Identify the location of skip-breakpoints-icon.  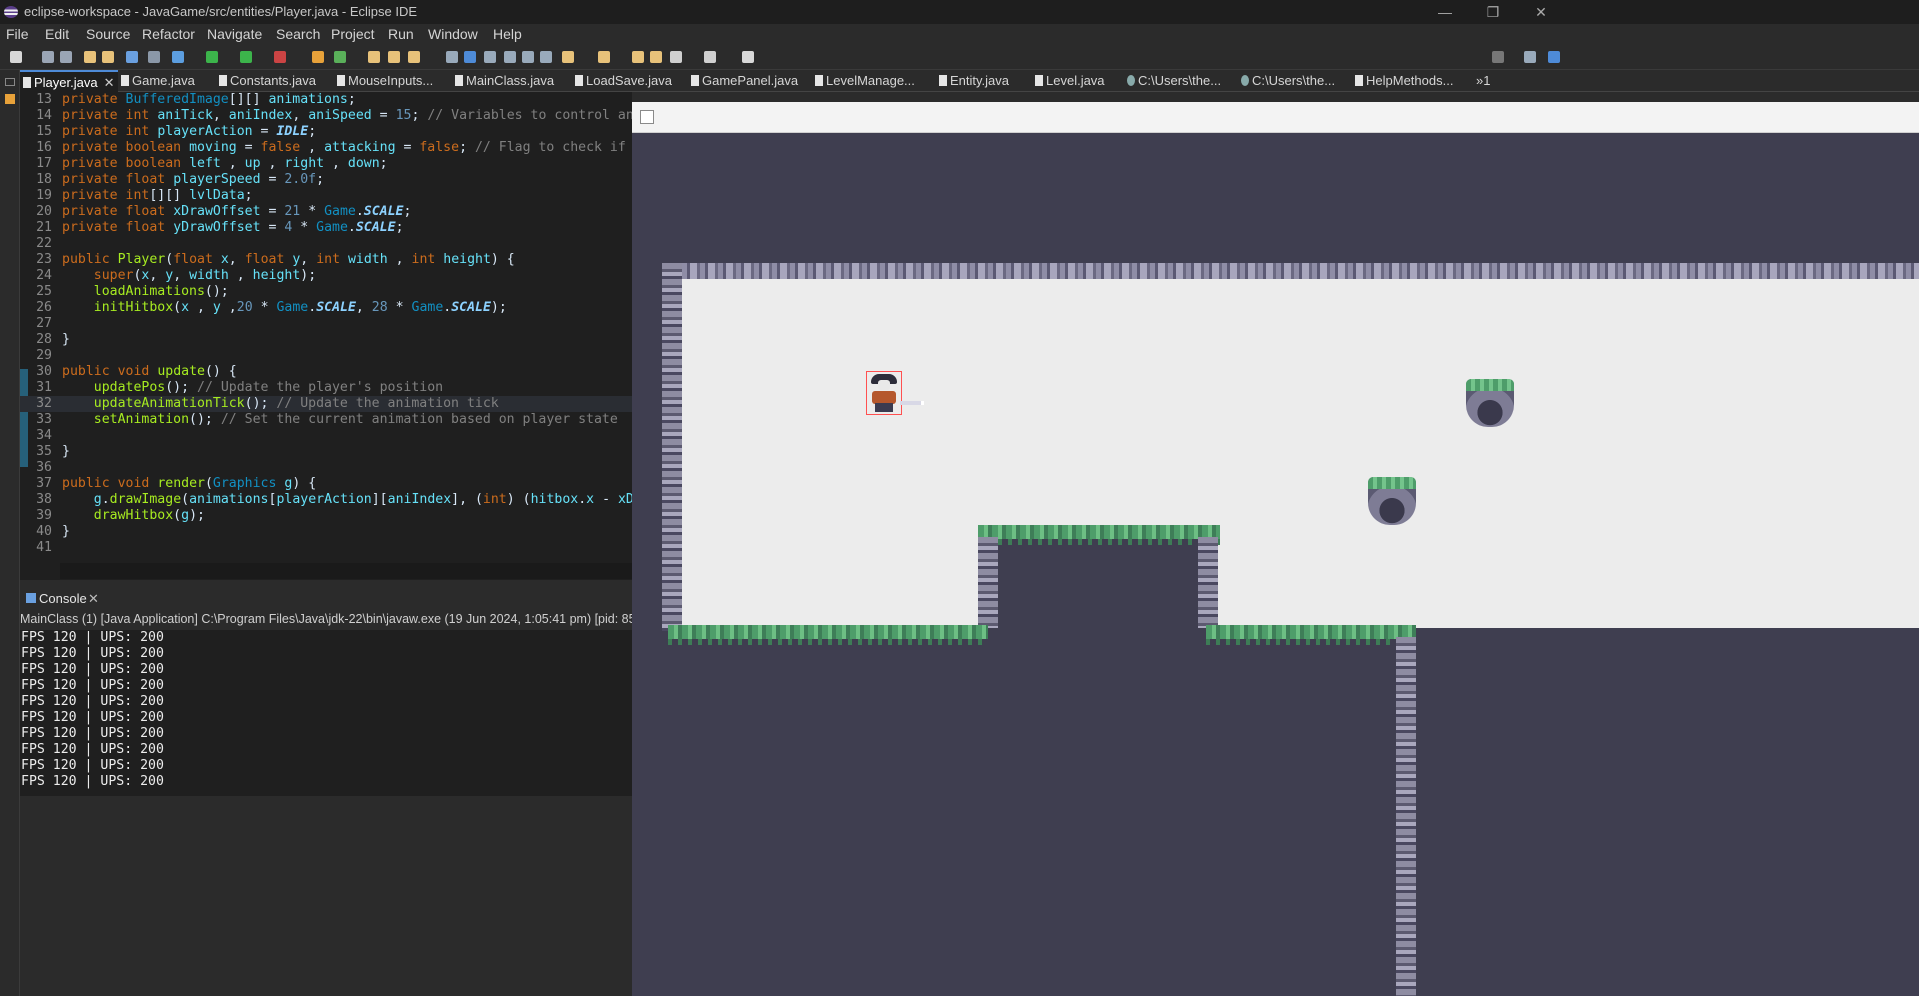
(154, 57).